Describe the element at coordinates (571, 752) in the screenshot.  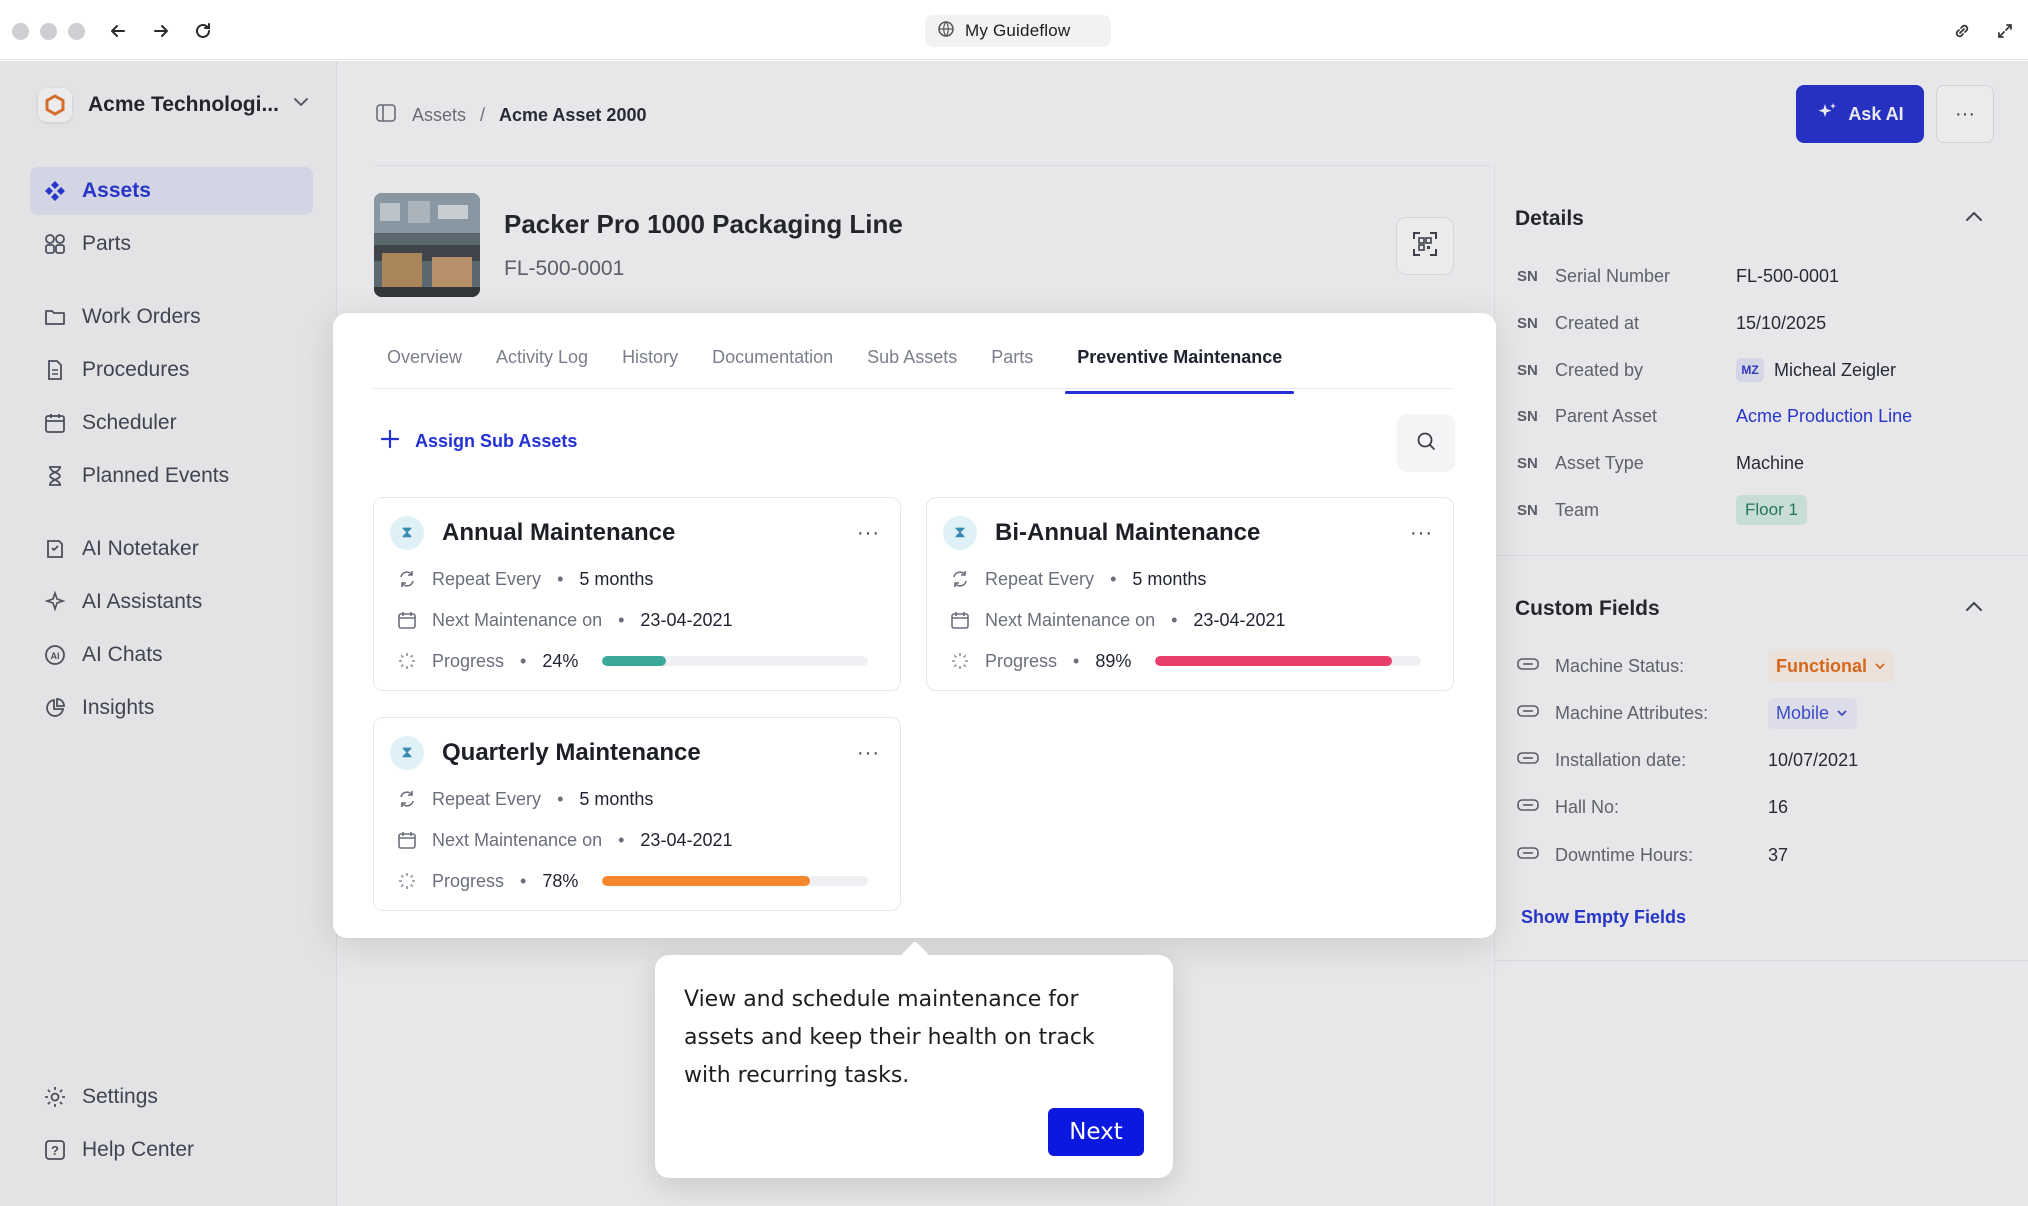
I see `maintenance-title: Quarterly Maintenance` at that location.